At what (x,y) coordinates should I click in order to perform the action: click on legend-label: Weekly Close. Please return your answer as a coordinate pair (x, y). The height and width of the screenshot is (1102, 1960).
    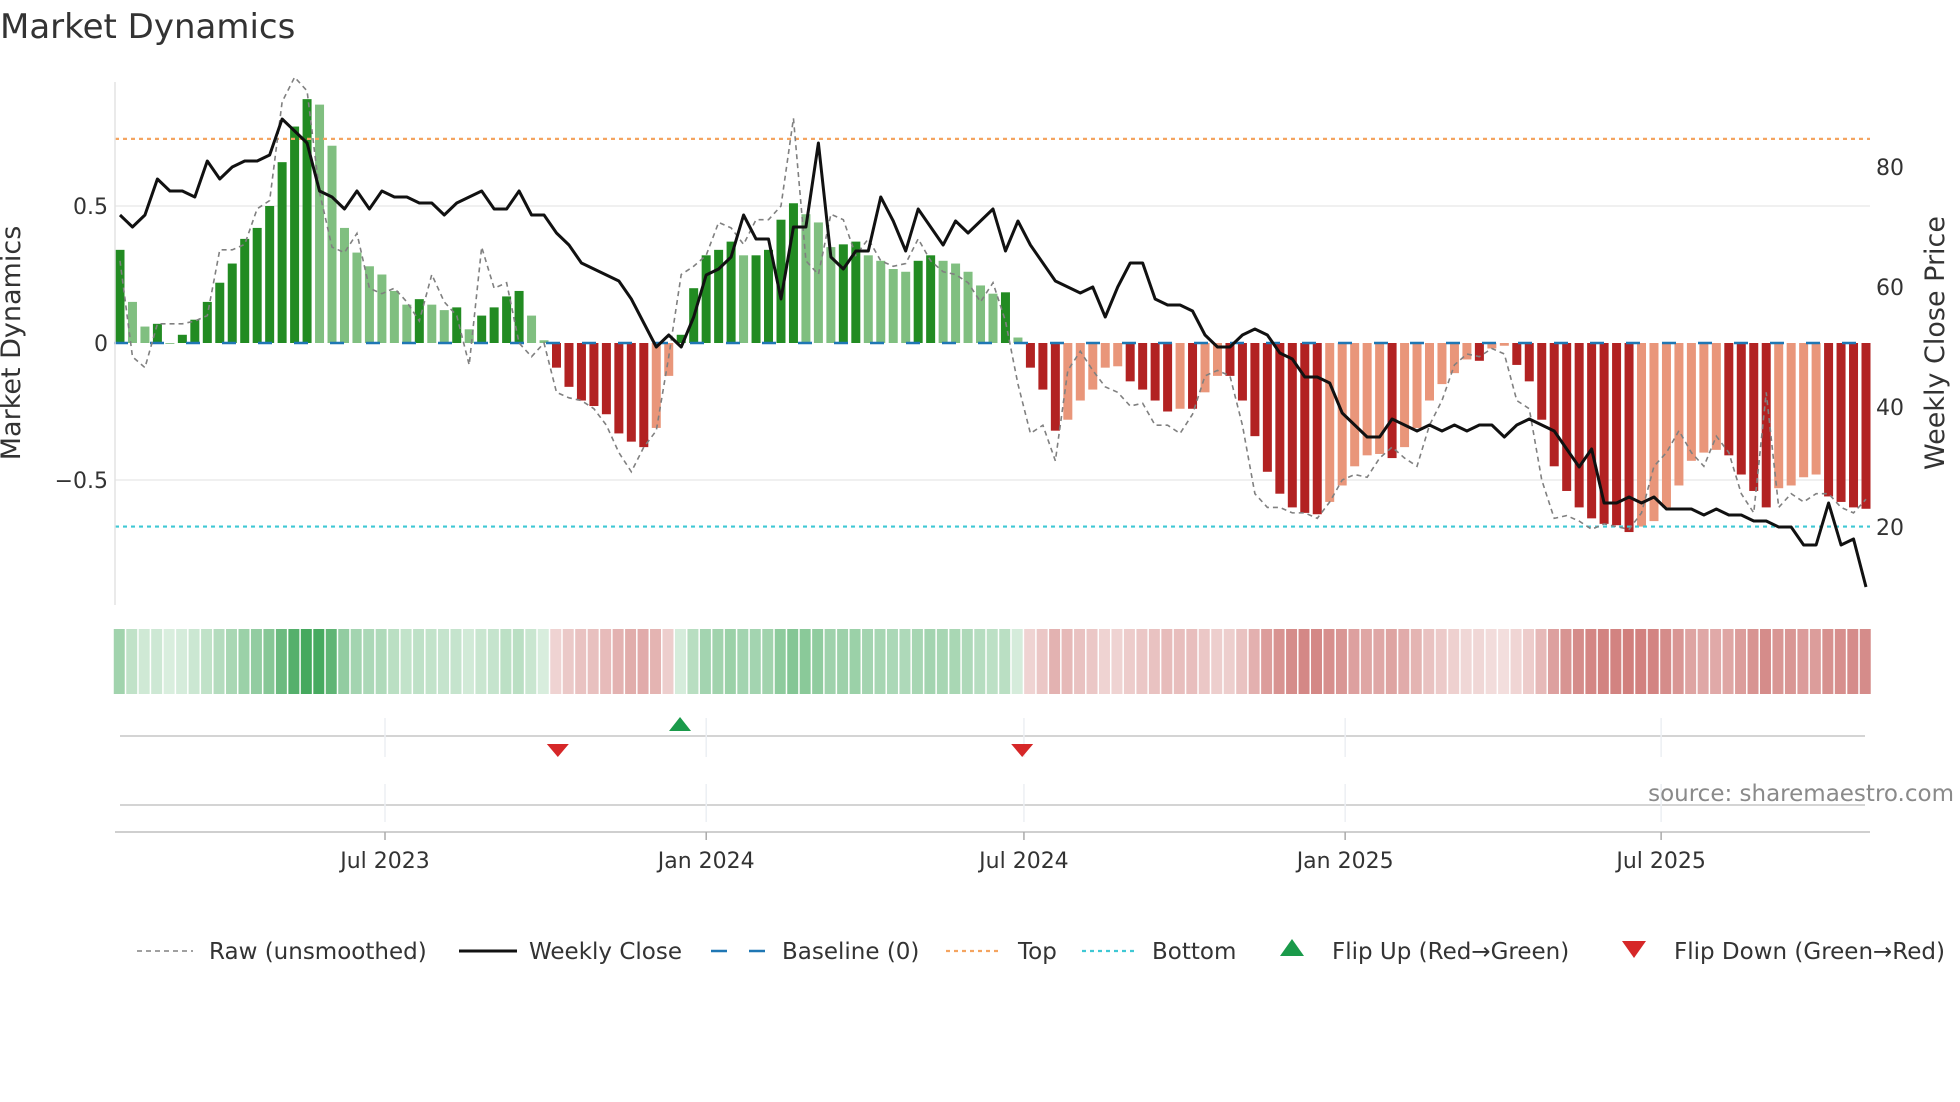
    Looking at the image, I should click on (605, 952).